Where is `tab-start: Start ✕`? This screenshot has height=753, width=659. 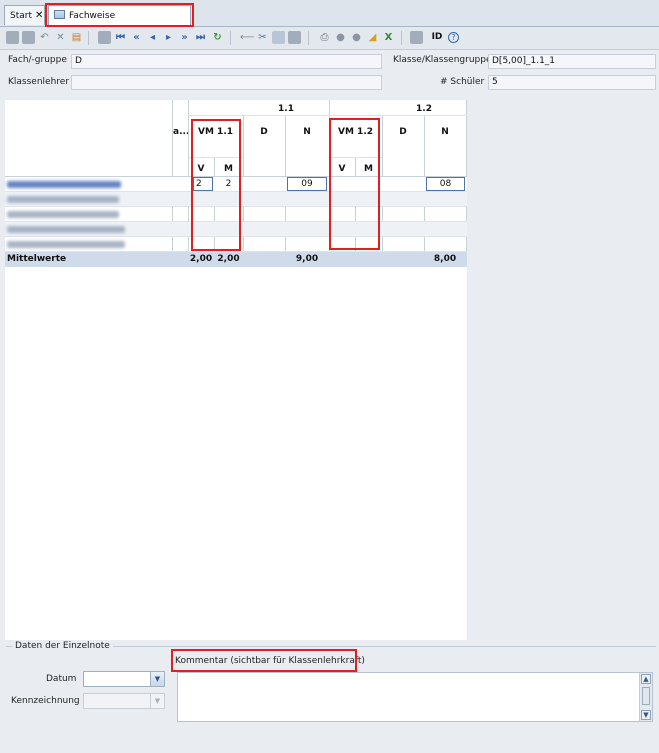
tab-start: Start ✕ is located at coordinates (24, 15).